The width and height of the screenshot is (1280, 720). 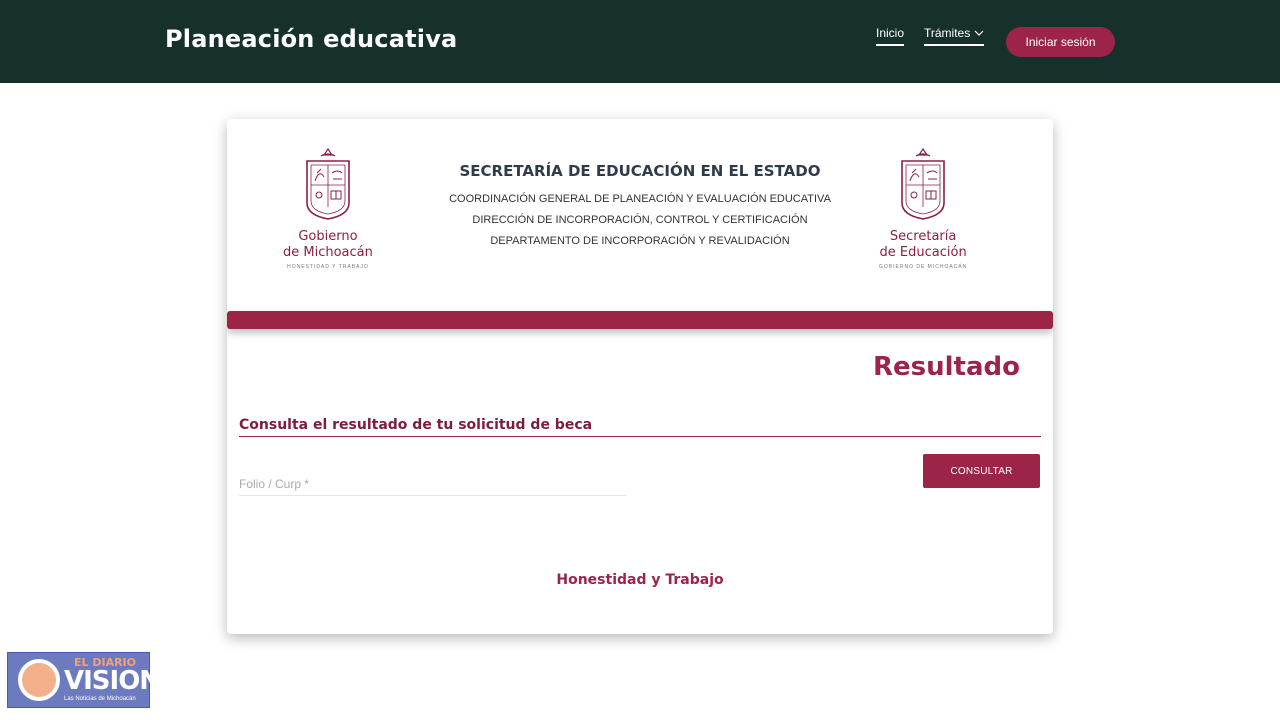 What do you see at coordinates (328, 252) in the screenshot?
I see `logo-left-line2: de Michoacán` at bounding box center [328, 252].